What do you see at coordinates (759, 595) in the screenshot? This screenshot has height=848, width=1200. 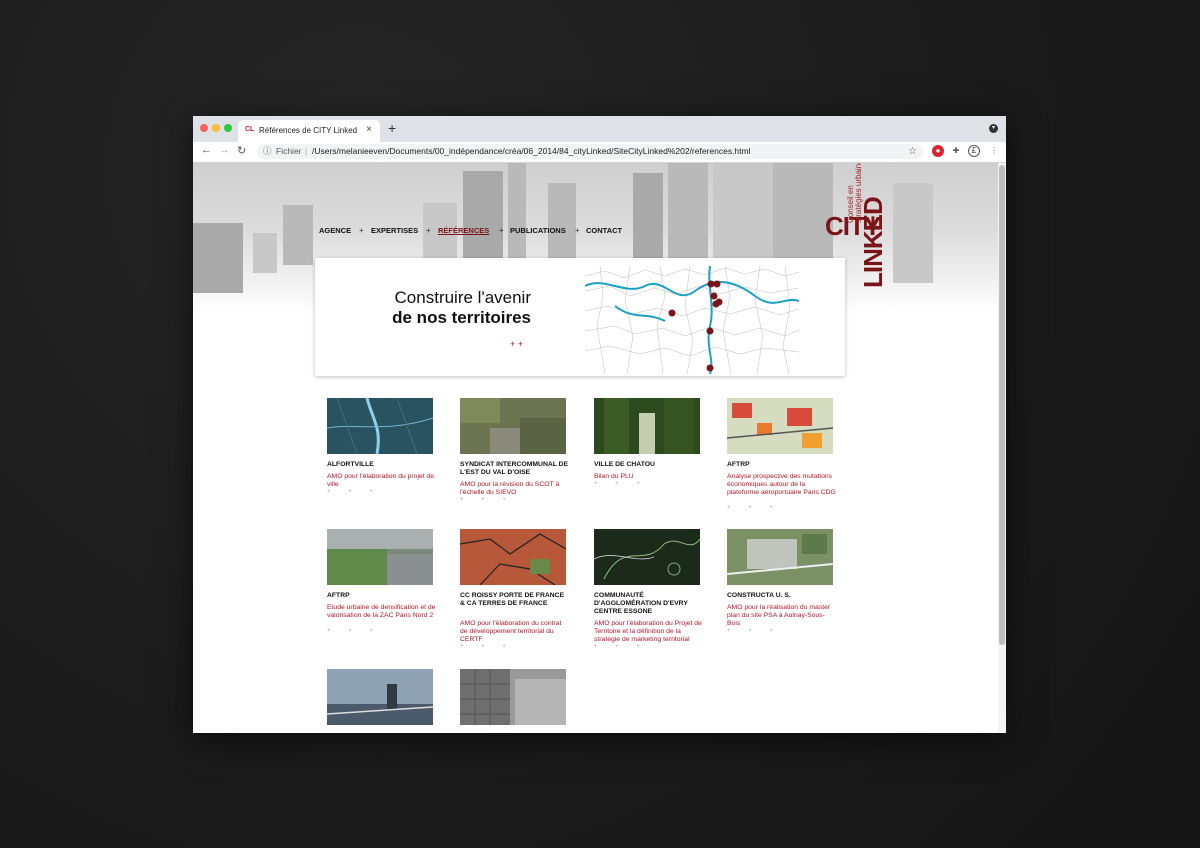 I see `reference-title: CONSTRUCTA U. S.` at bounding box center [759, 595].